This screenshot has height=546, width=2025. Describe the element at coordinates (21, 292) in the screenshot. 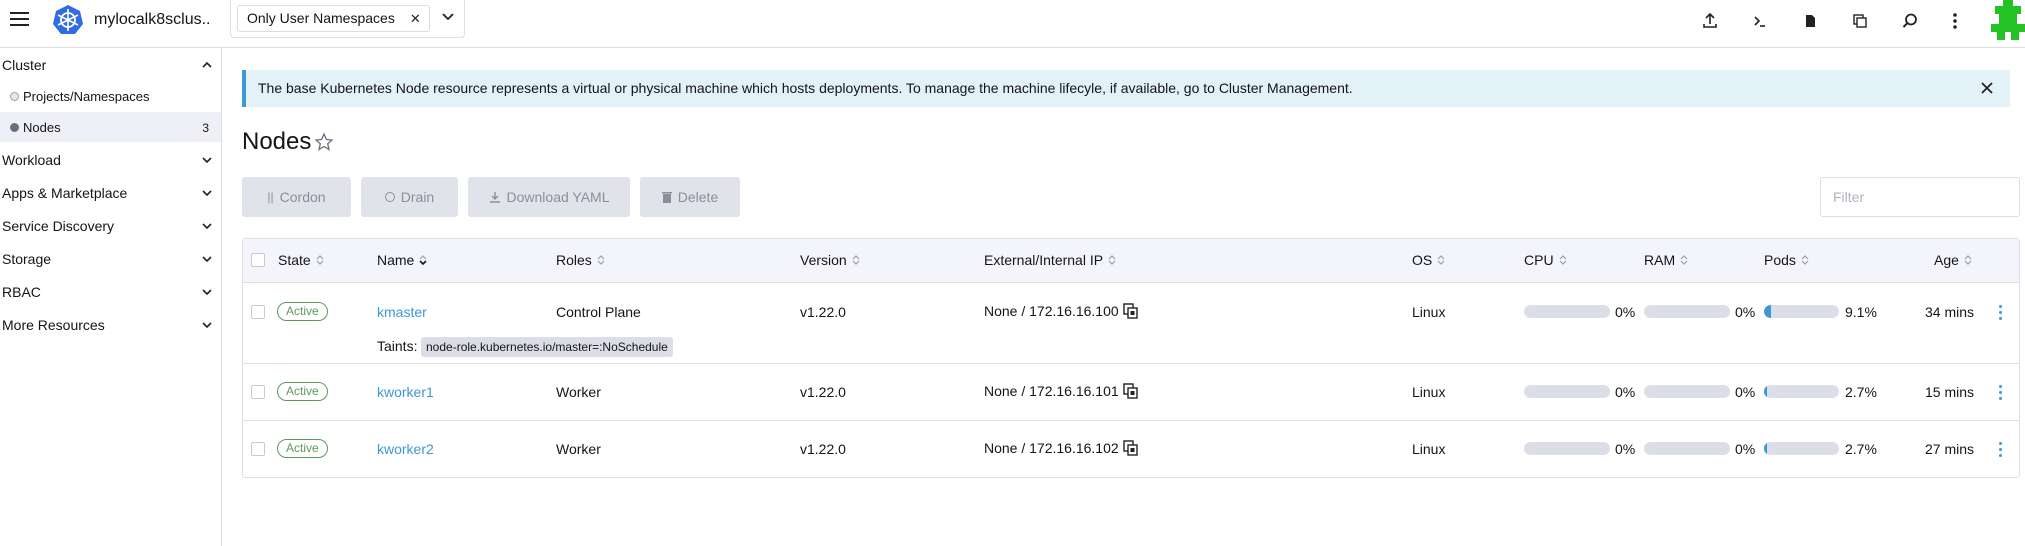

I see `nav-group-label: RBAC` at that location.